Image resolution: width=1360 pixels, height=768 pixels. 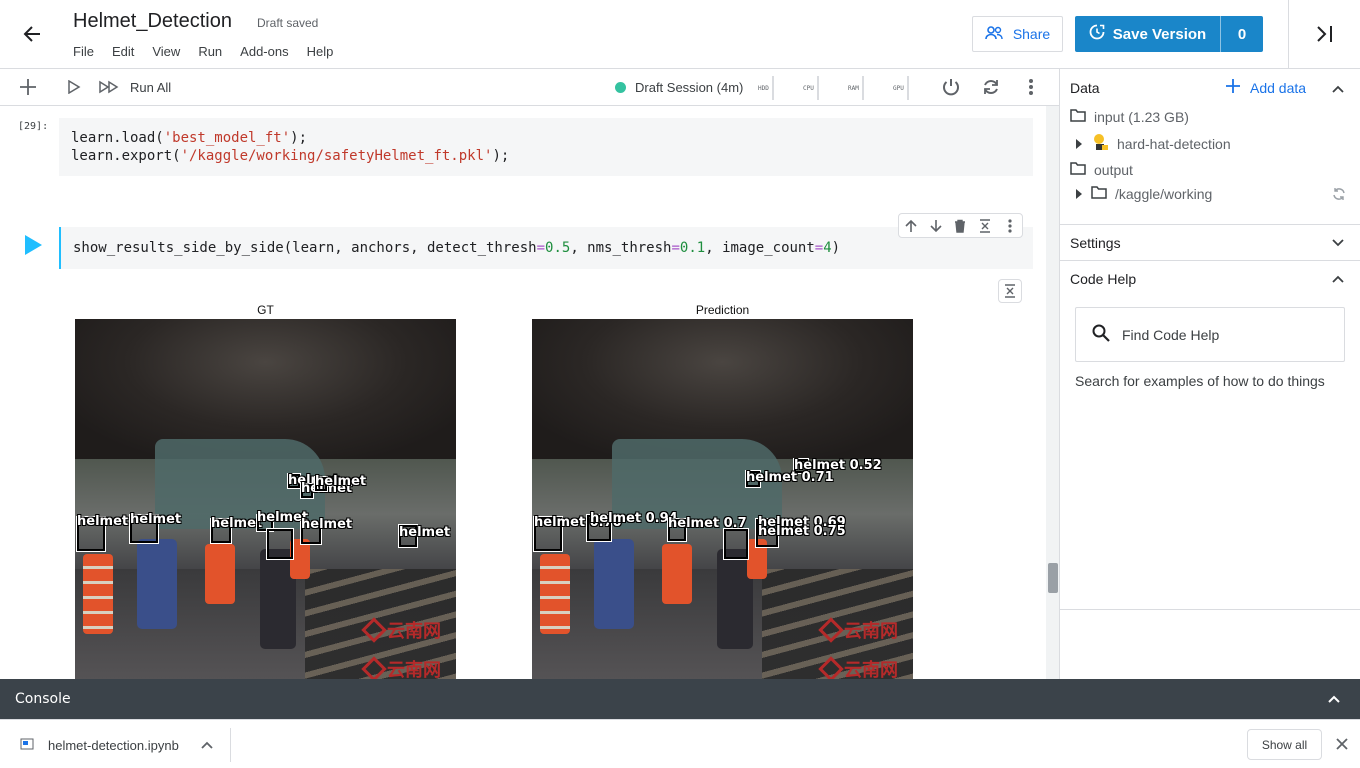 I want to click on console-bar: Console, so click(x=680, y=699).